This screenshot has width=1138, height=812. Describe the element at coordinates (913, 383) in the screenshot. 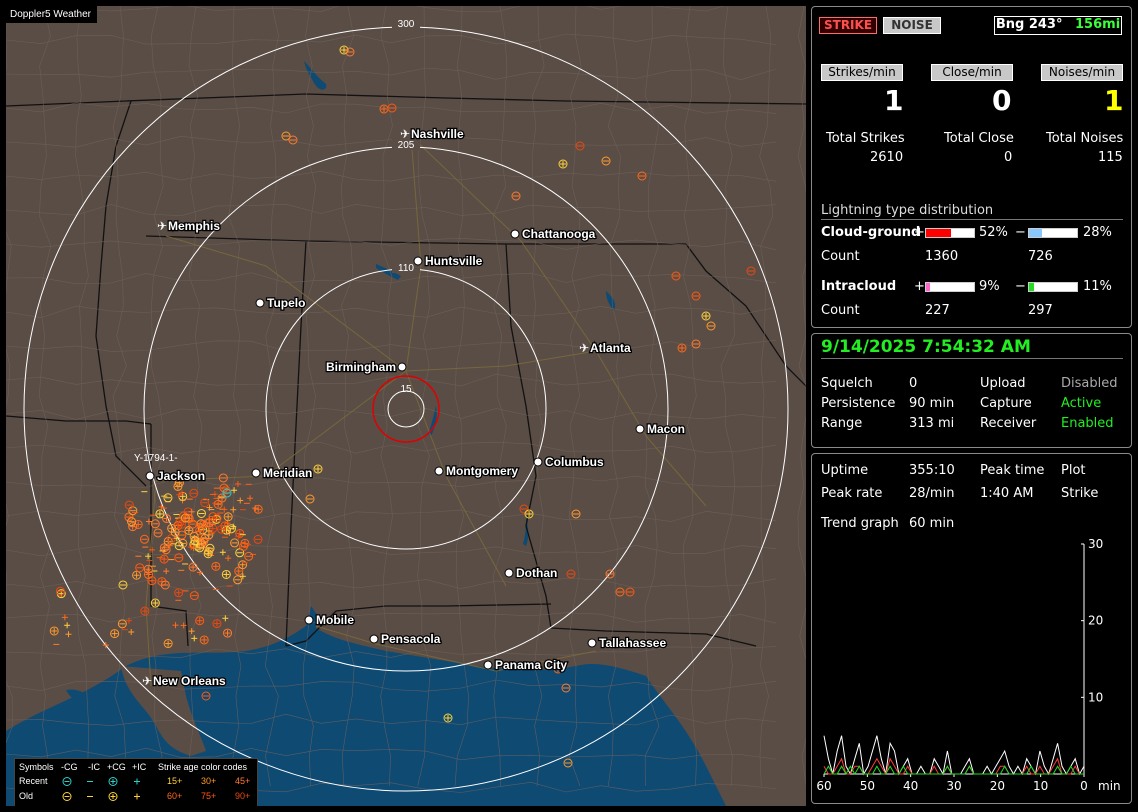

I see `squelch-value: 0` at that location.